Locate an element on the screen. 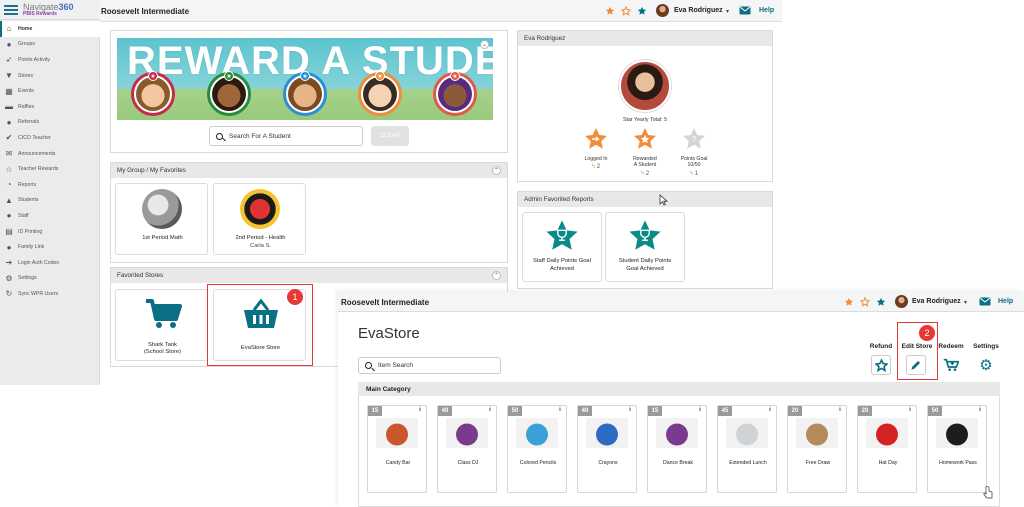 The width and height of the screenshot is (1024, 507). sidebar-item-login-auth-codes: ➔ Login Auth Codes is located at coordinates (50, 263).